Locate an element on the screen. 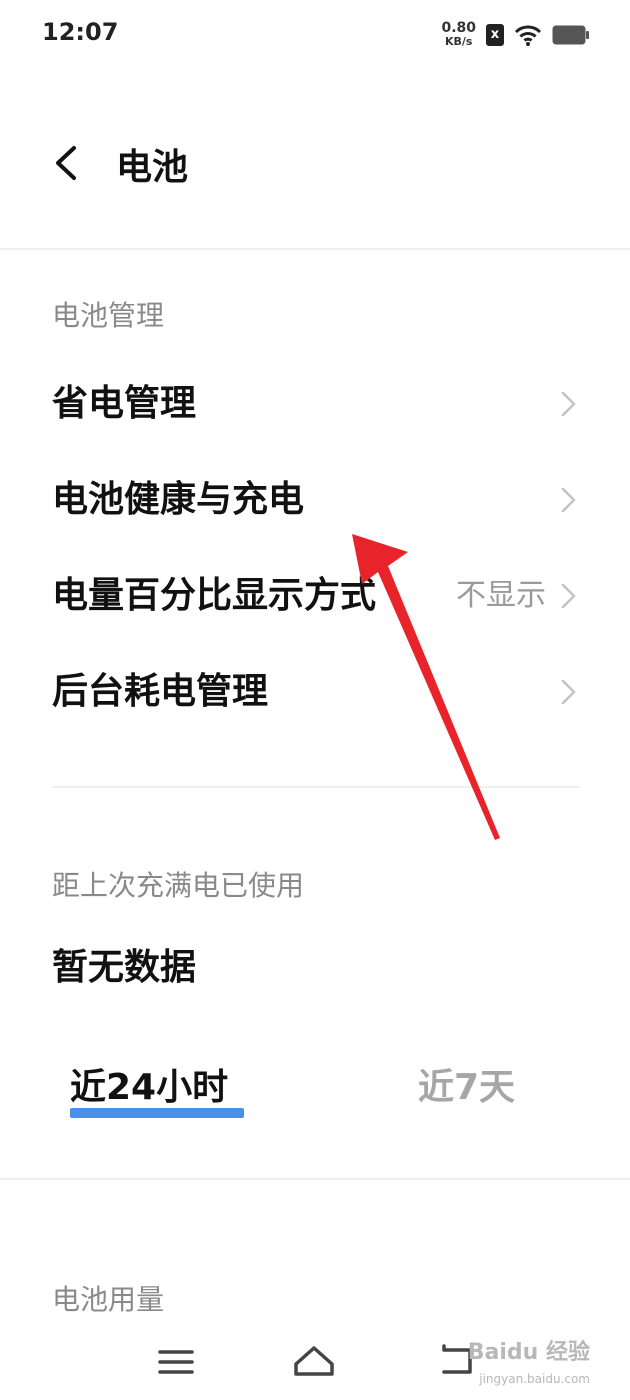 The height and width of the screenshot is (1400, 630). section-label-battery-usage: 电池用量 is located at coordinates (108, 1299).